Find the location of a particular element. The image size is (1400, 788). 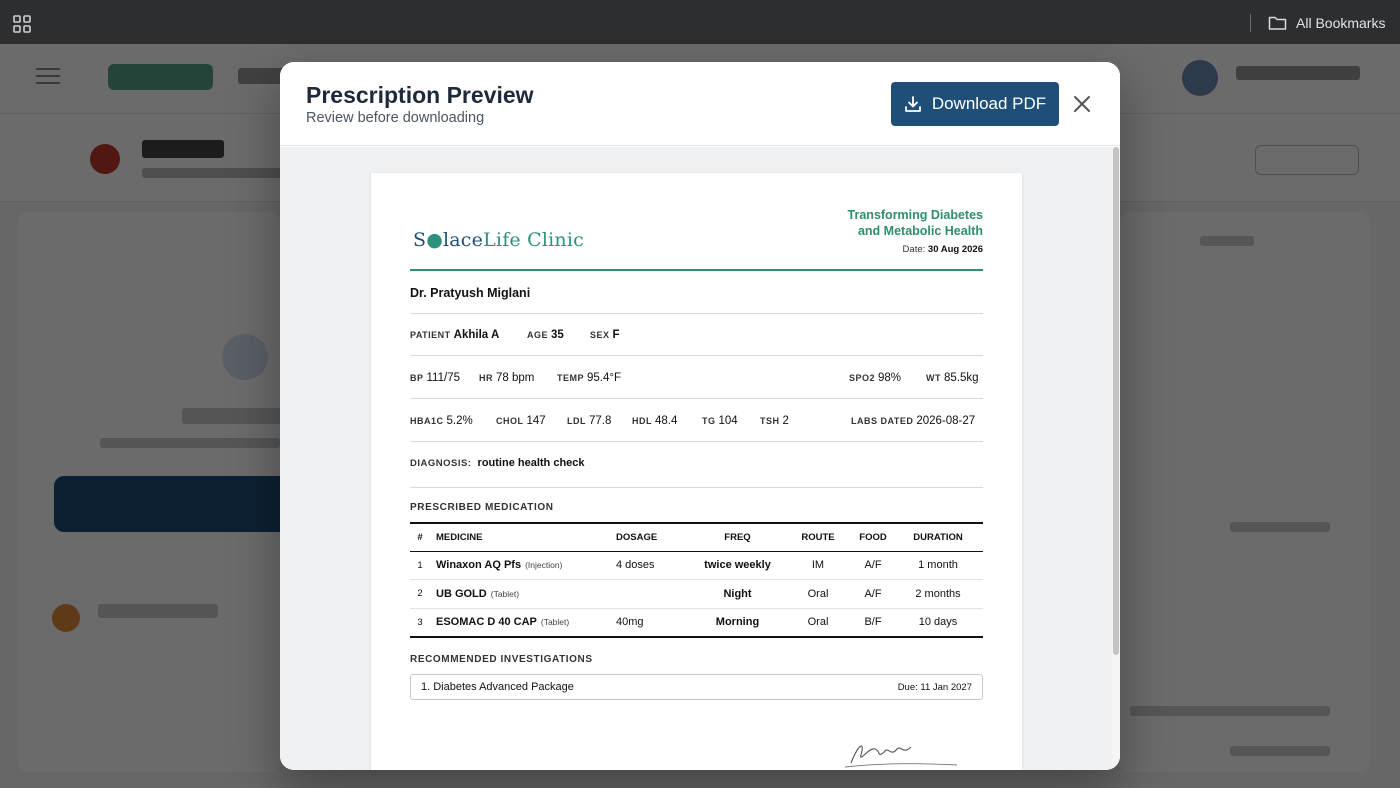

hr-label: HR is located at coordinates (486, 378).